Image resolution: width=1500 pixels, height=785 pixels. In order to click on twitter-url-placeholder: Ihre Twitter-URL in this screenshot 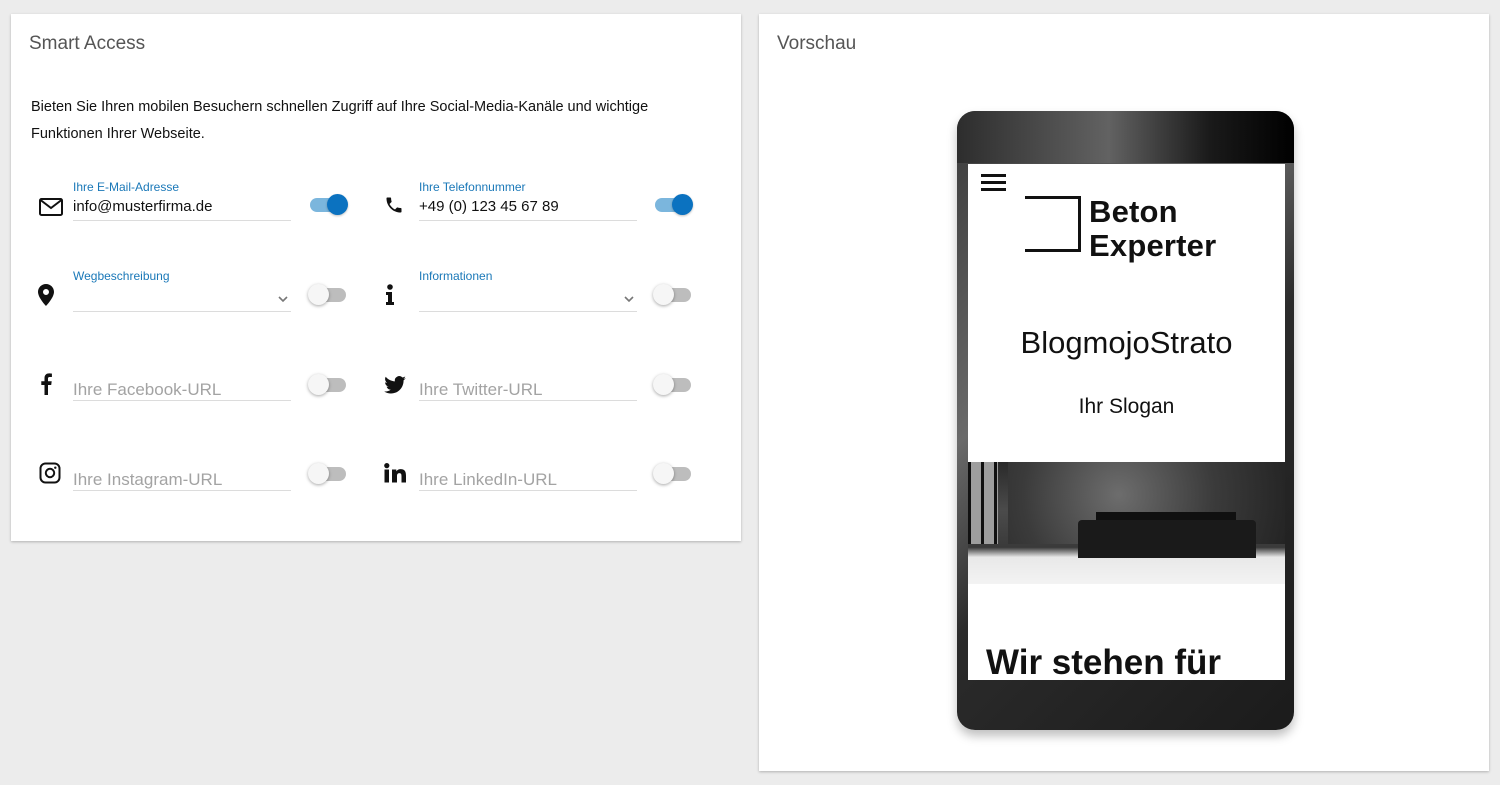, I will do `click(481, 389)`.